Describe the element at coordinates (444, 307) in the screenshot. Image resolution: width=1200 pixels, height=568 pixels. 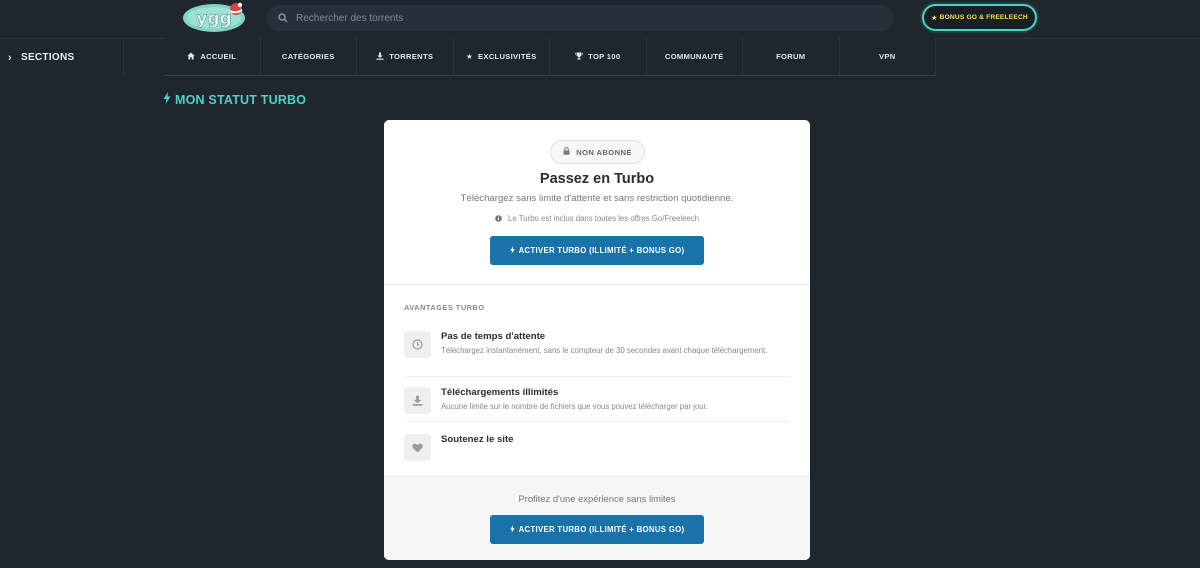
I see `advantages-title: AVANTAGES TURBO` at that location.